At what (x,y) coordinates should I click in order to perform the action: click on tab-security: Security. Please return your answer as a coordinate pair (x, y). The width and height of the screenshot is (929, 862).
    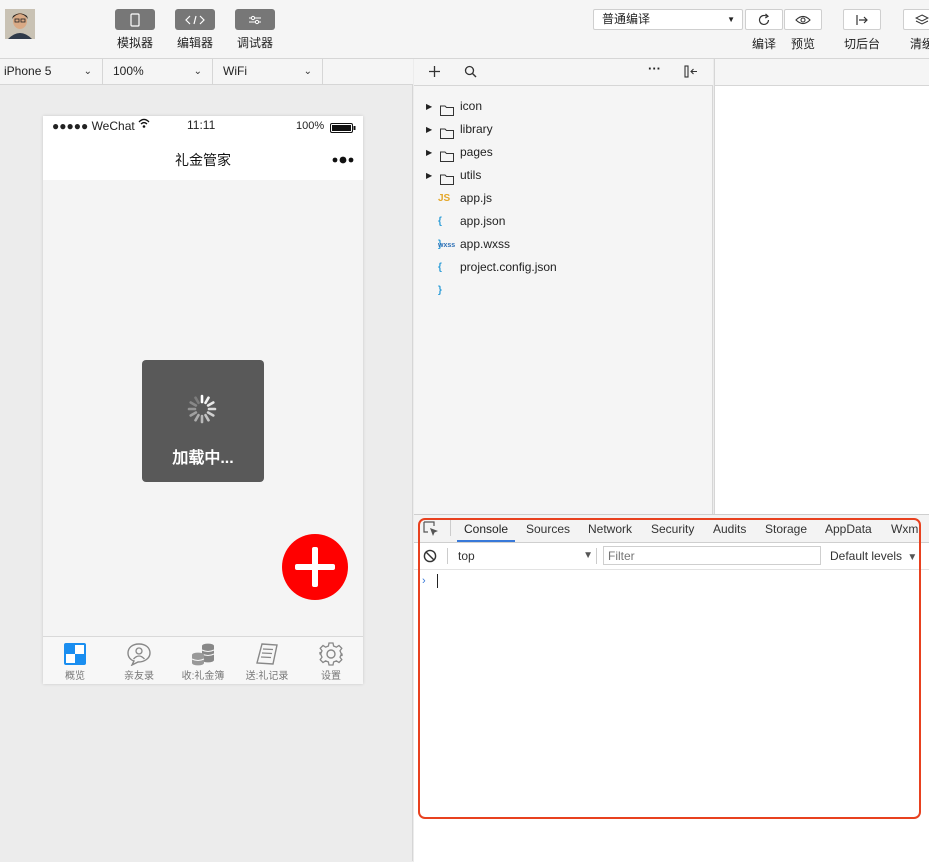
    Looking at the image, I should click on (672, 528).